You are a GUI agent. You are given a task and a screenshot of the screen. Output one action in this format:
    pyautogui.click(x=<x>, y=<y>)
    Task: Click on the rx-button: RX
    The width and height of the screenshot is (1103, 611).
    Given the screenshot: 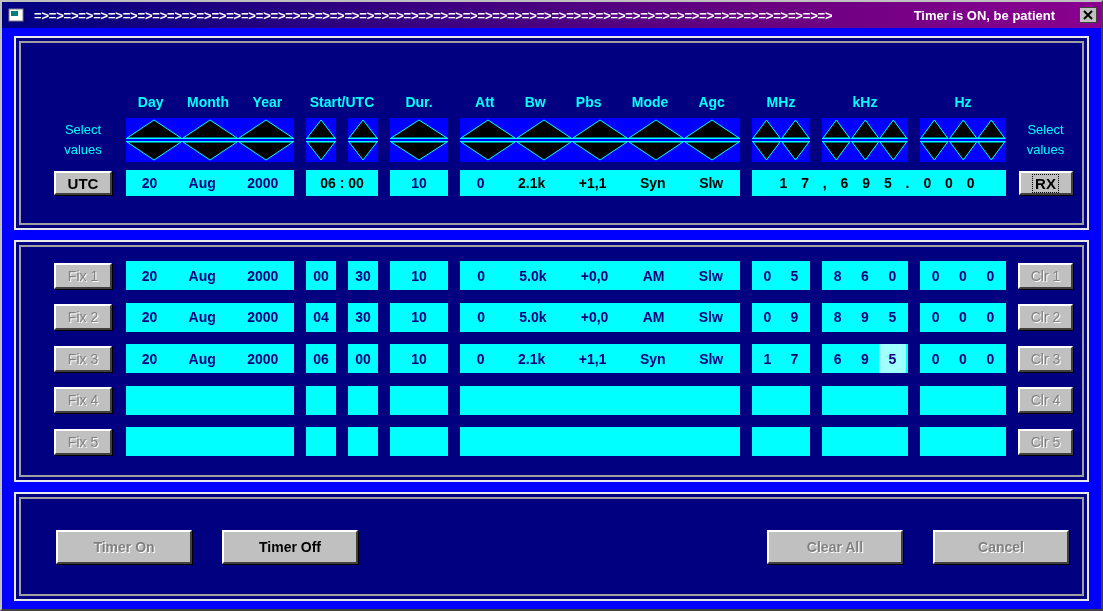 What is the action you would take?
    pyautogui.click(x=1045, y=183)
    